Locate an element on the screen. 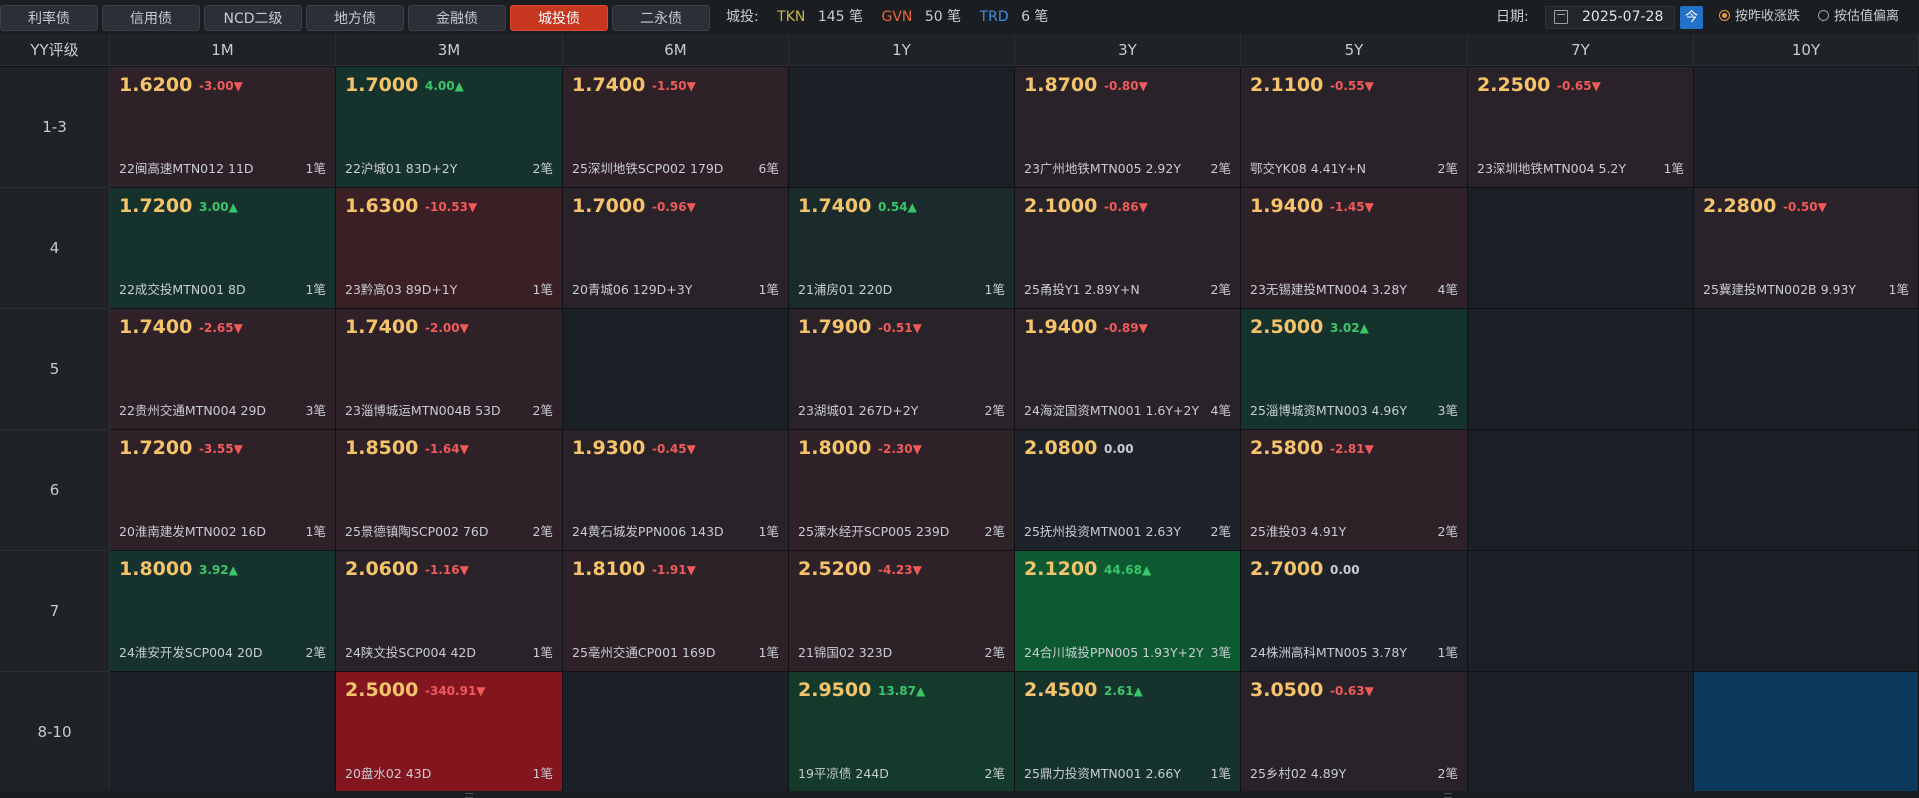 The height and width of the screenshot is (798, 1919). bond-name: 20青城06 129D+3Y is located at coordinates (632, 289).